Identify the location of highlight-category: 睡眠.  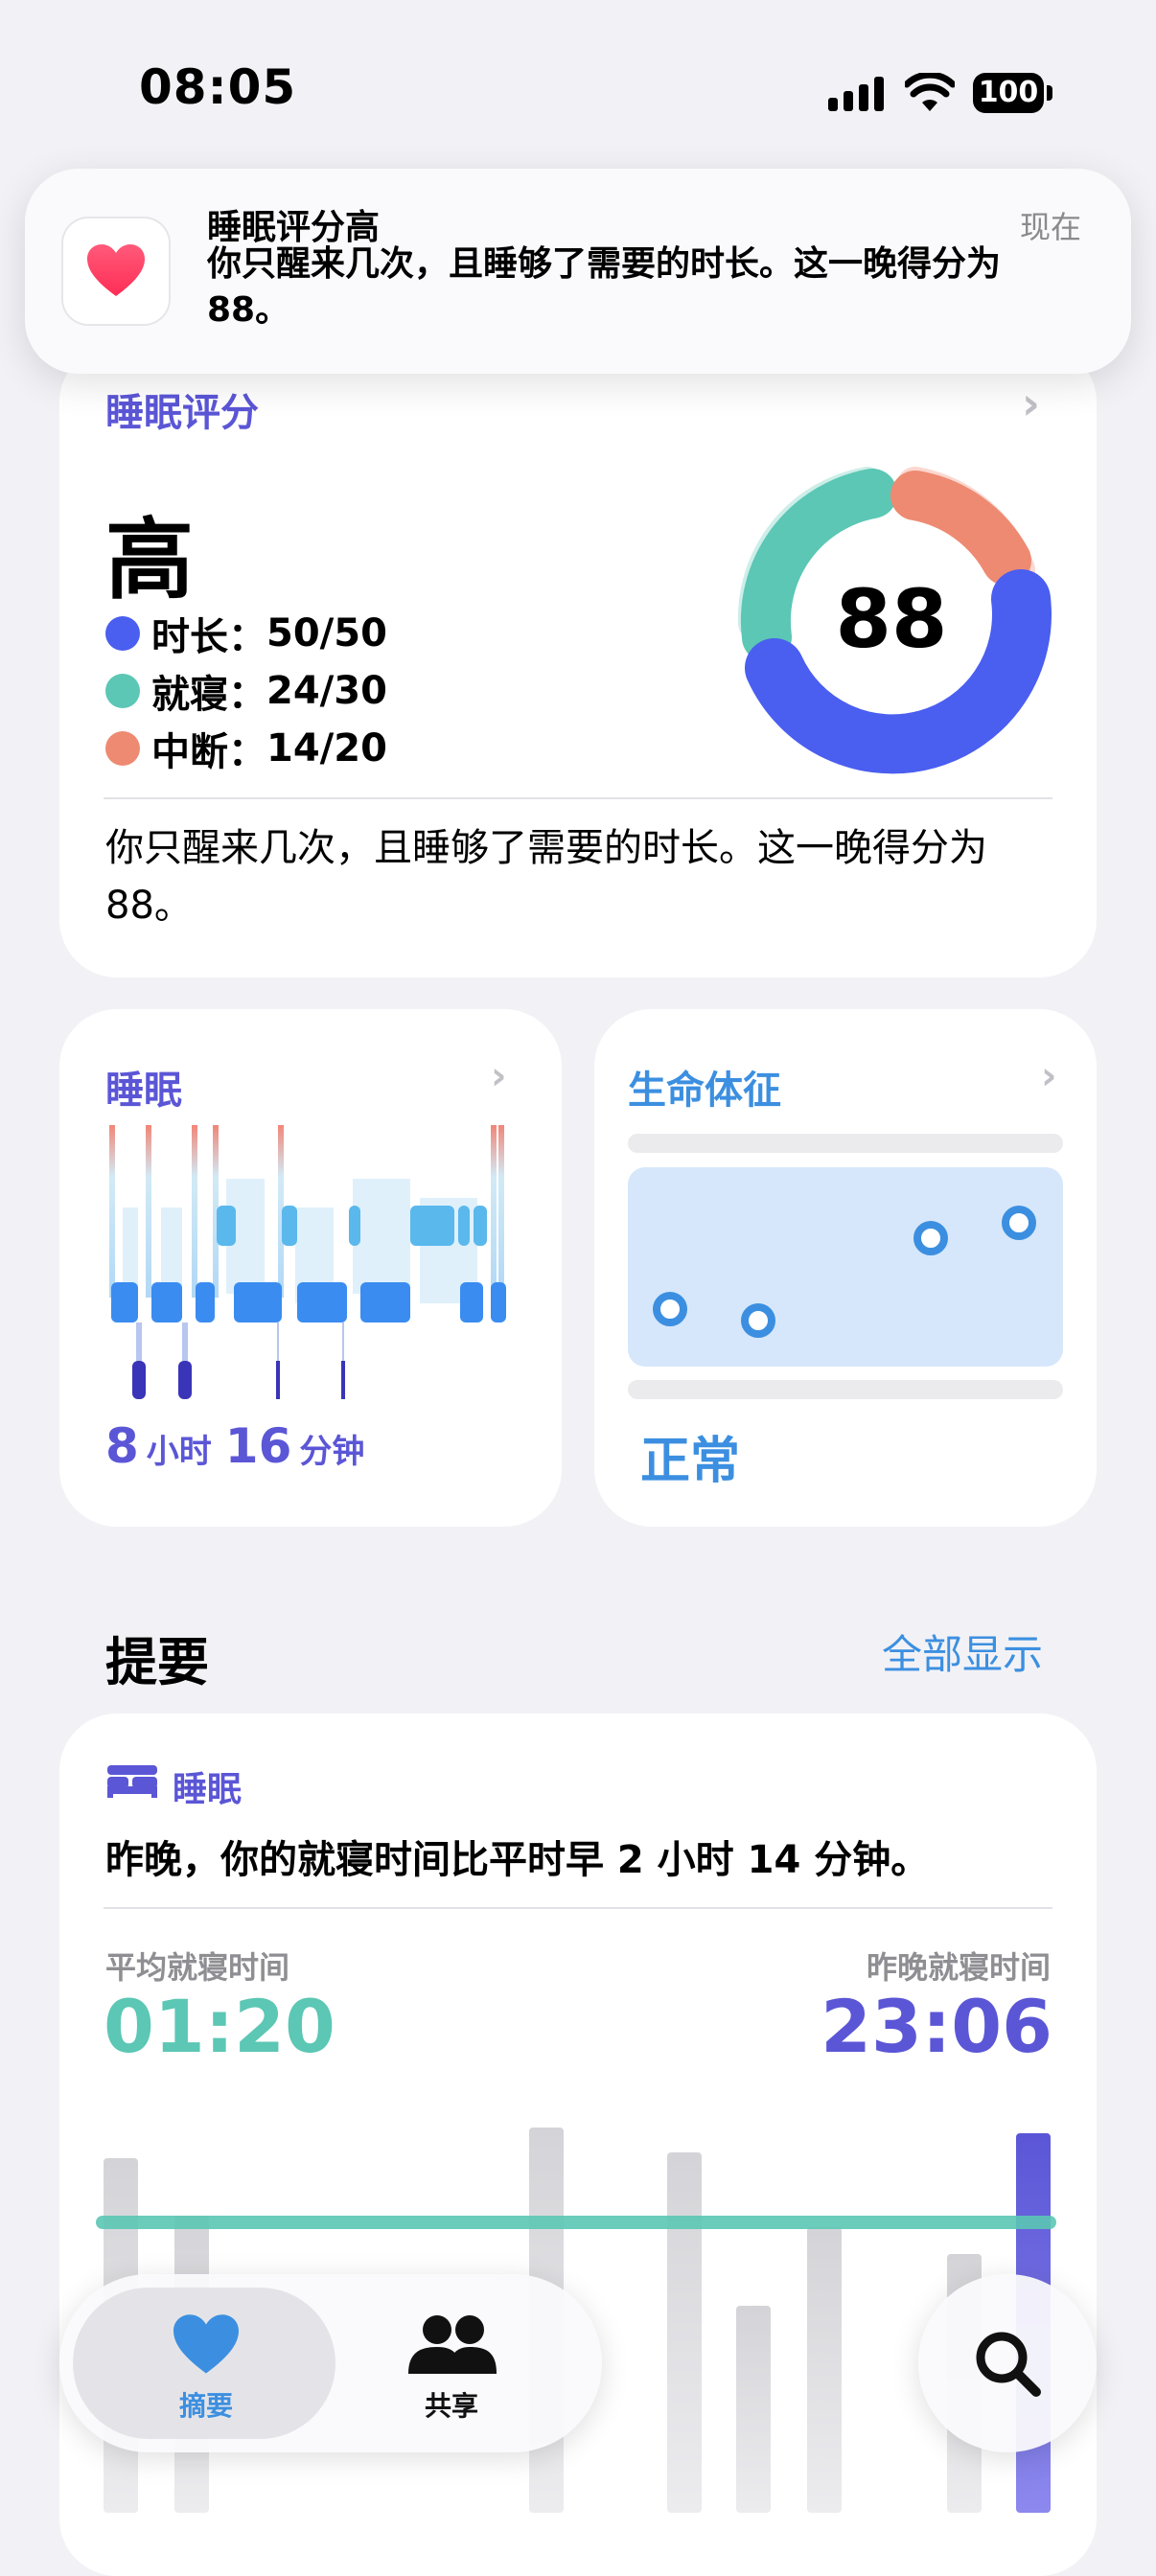
(208, 1789).